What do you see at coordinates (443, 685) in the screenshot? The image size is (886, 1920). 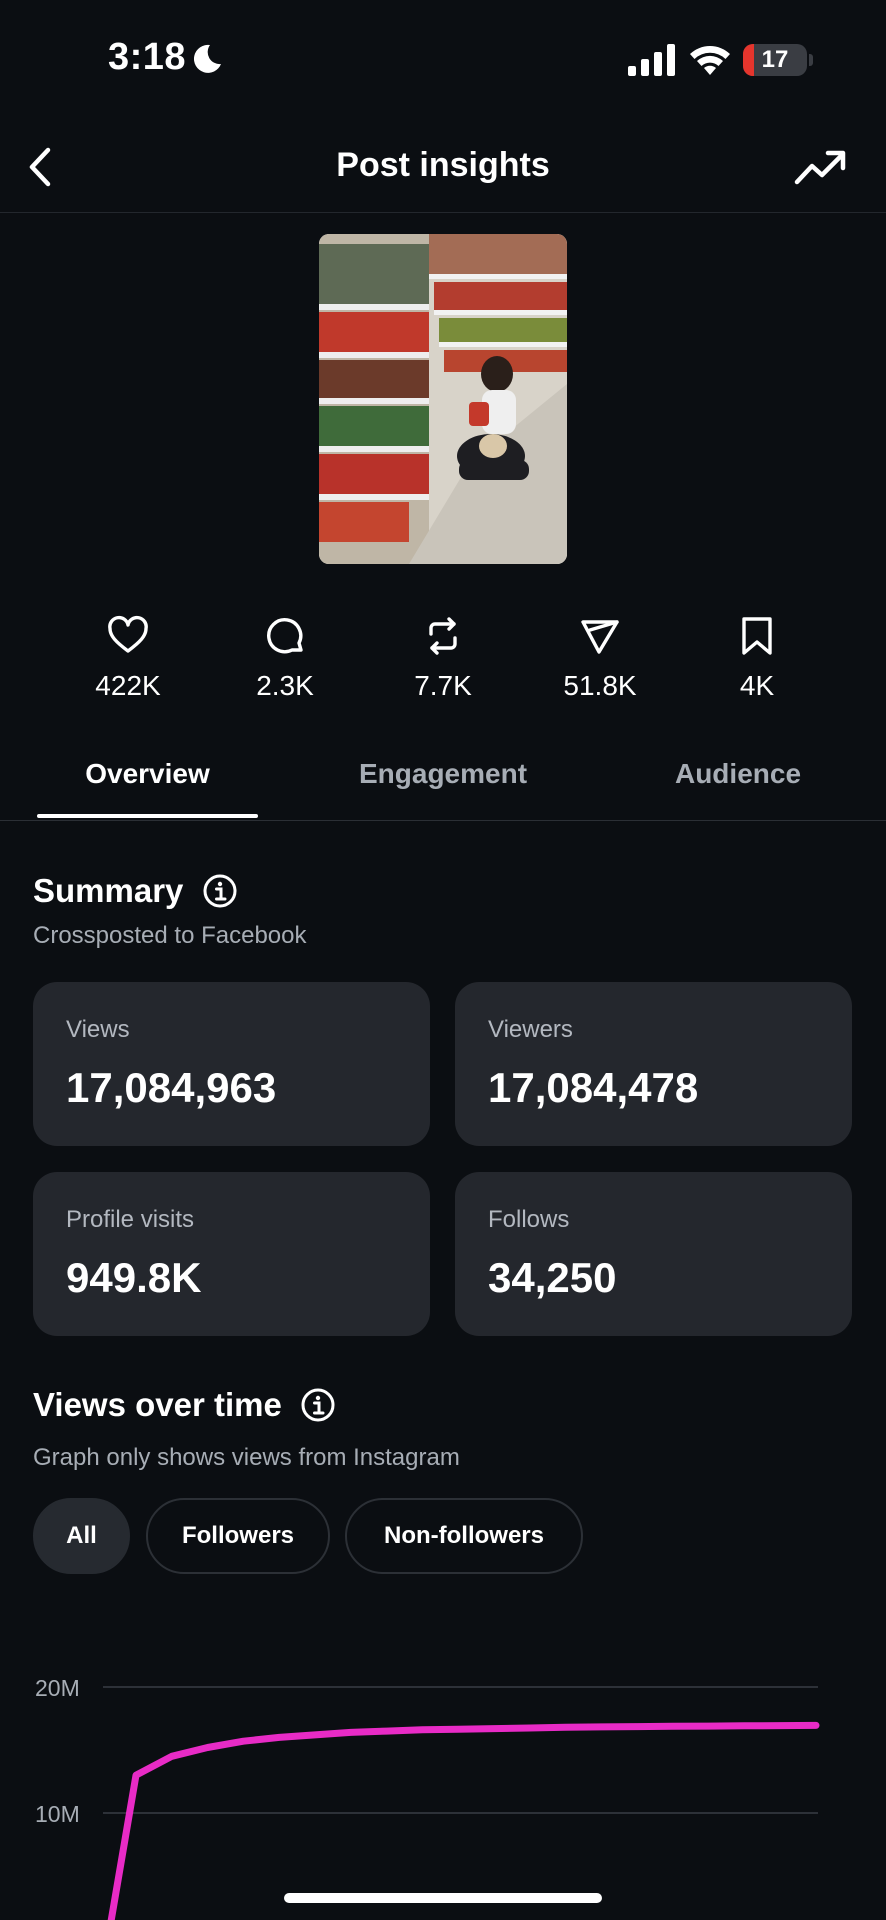 I see `reposts-count: 7.7K` at bounding box center [443, 685].